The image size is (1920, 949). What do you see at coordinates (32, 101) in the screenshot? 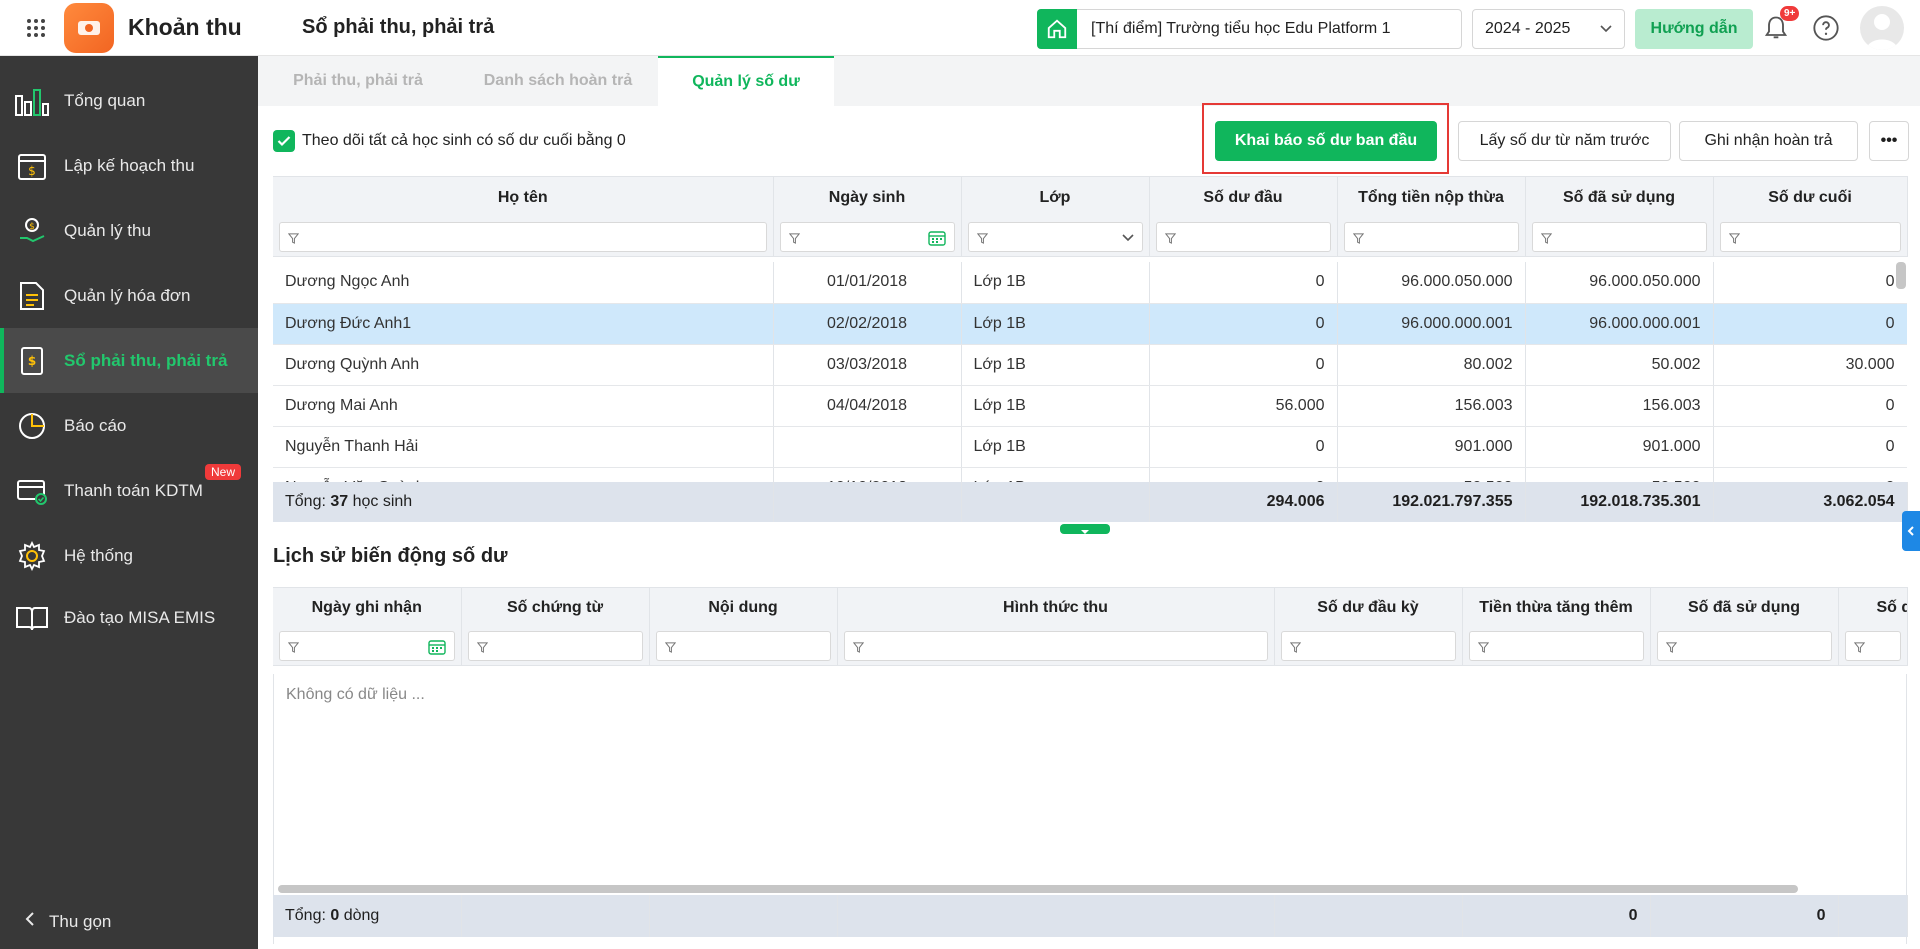
I see `bar-chart-icon` at bounding box center [32, 101].